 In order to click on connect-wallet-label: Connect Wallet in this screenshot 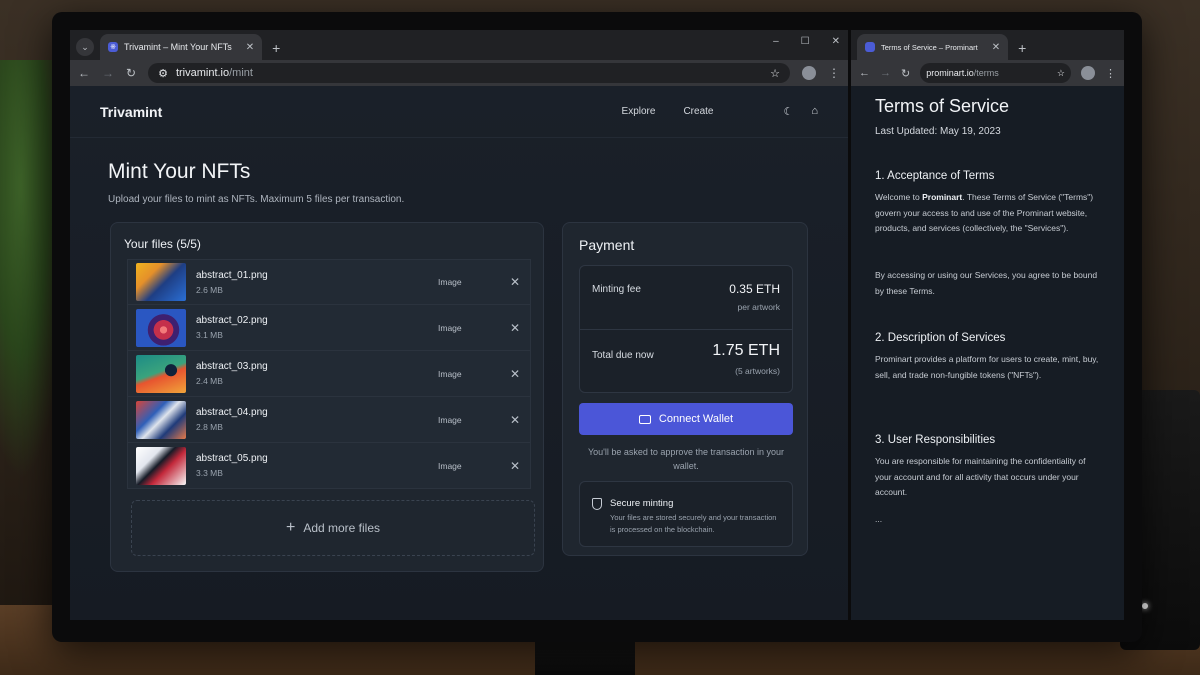, I will do `click(696, 419)`.